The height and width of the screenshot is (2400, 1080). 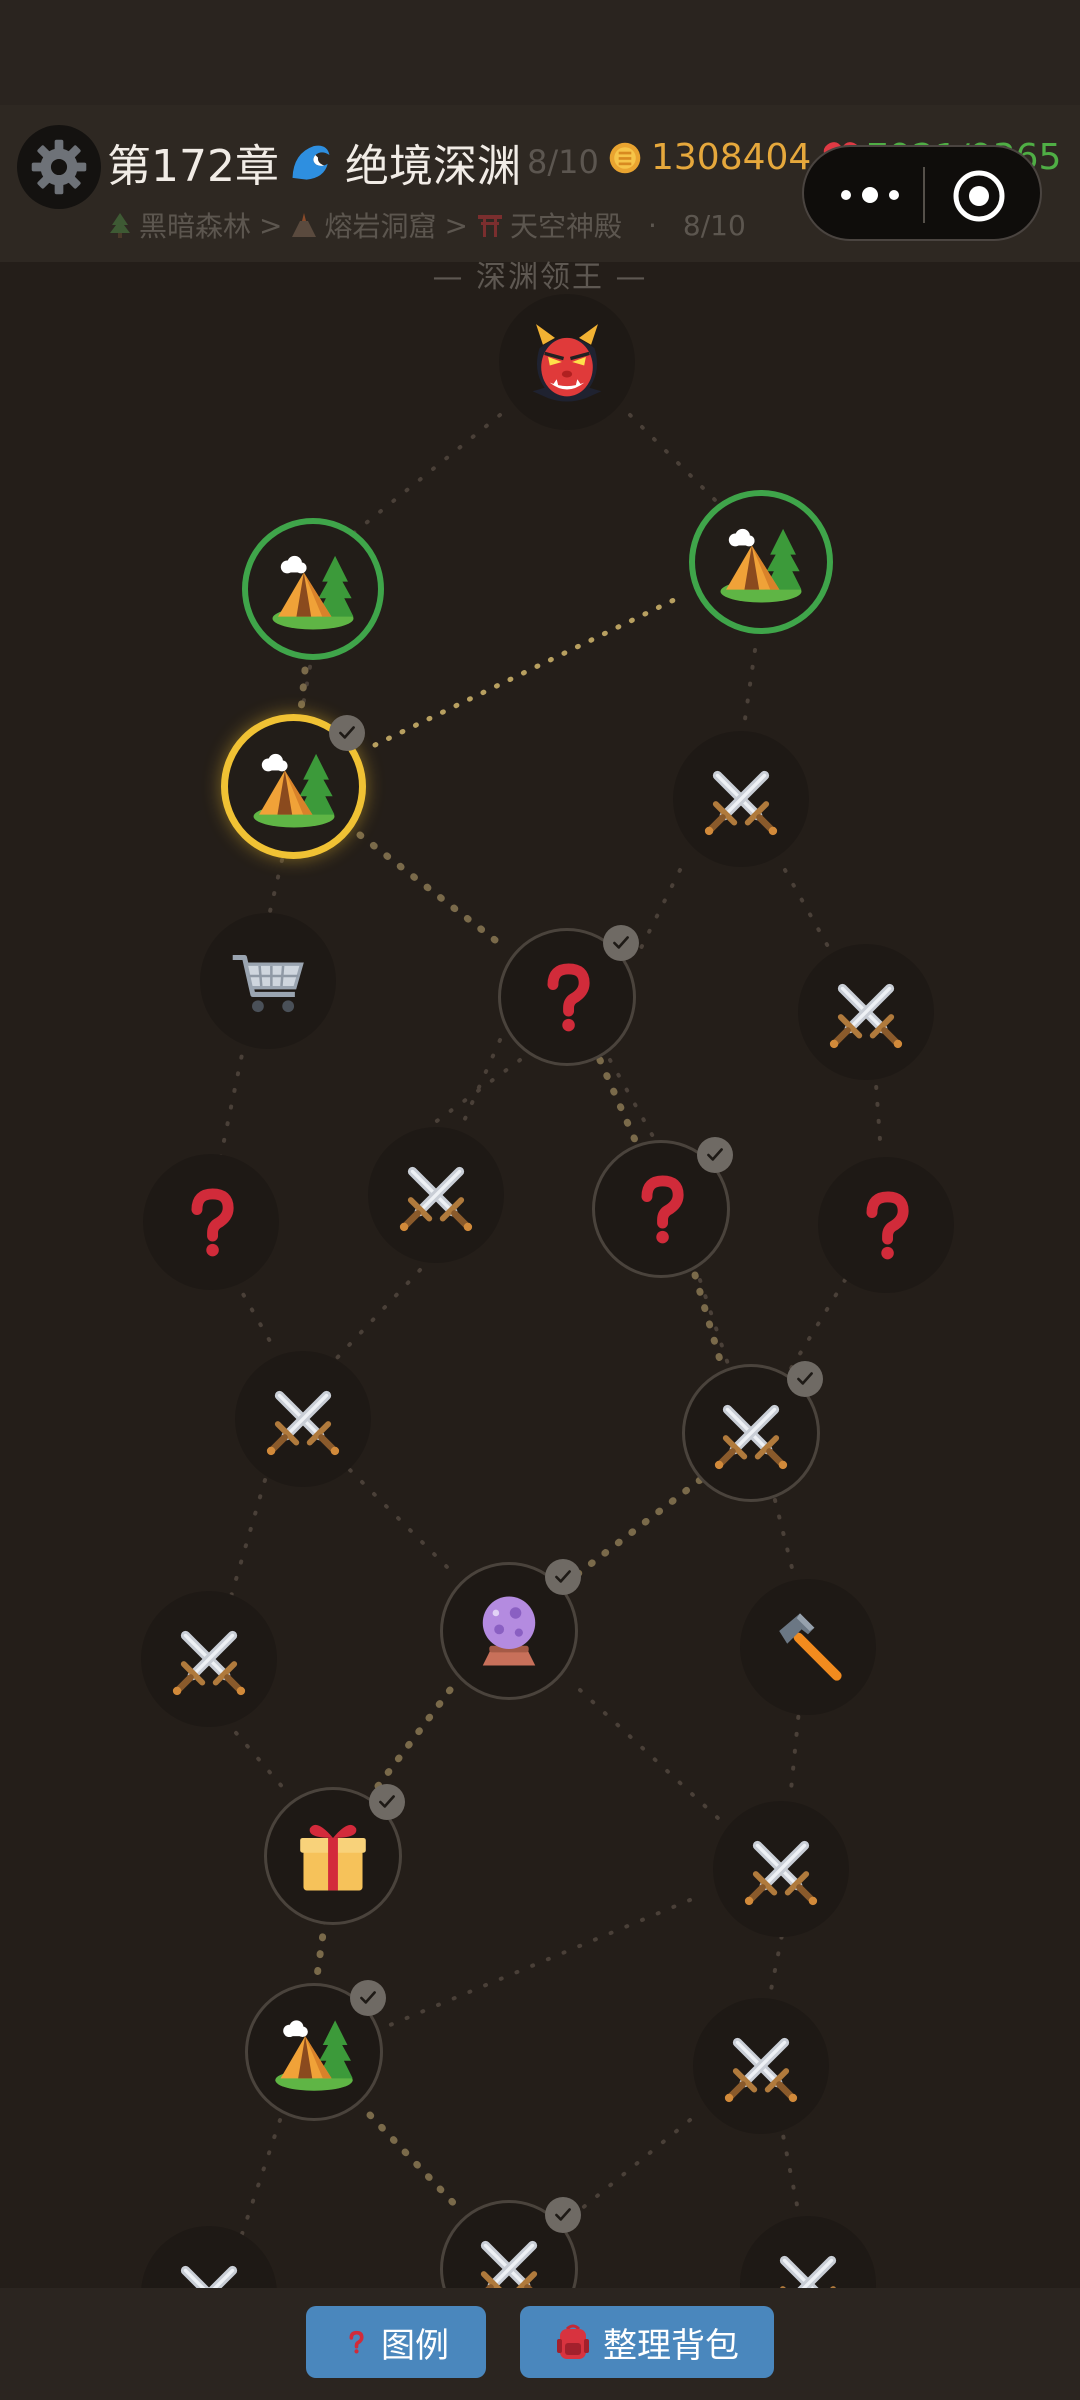 What do you see at coordinates (432, 166) in the screenshot?
I see `chapter-name: 绝境深渊` at bounding box center [432, 166].